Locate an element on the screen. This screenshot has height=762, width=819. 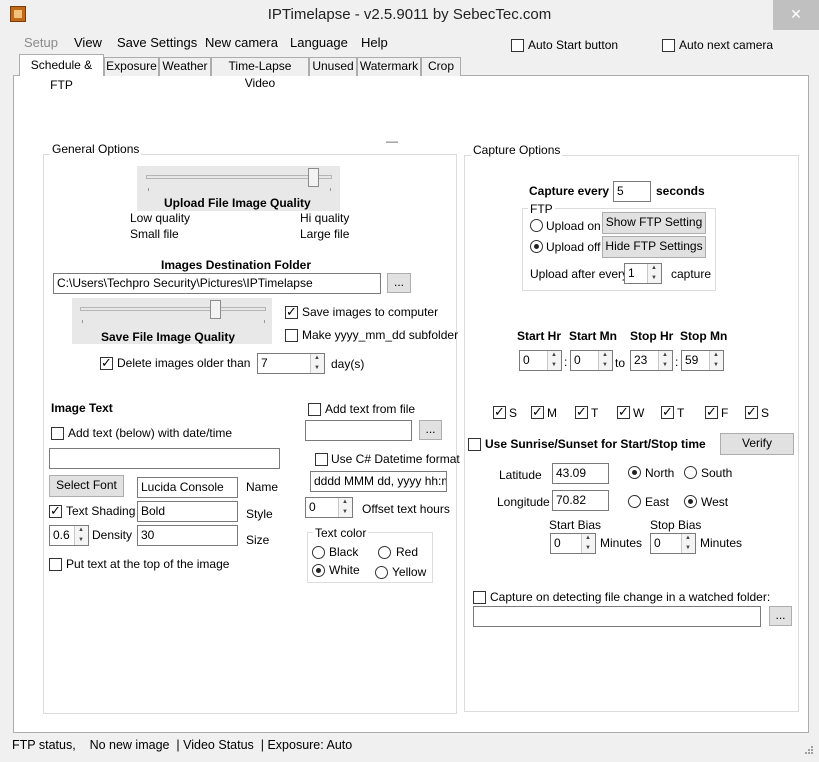
day-tuesday-checkbox is located at coordinates (581, 412).